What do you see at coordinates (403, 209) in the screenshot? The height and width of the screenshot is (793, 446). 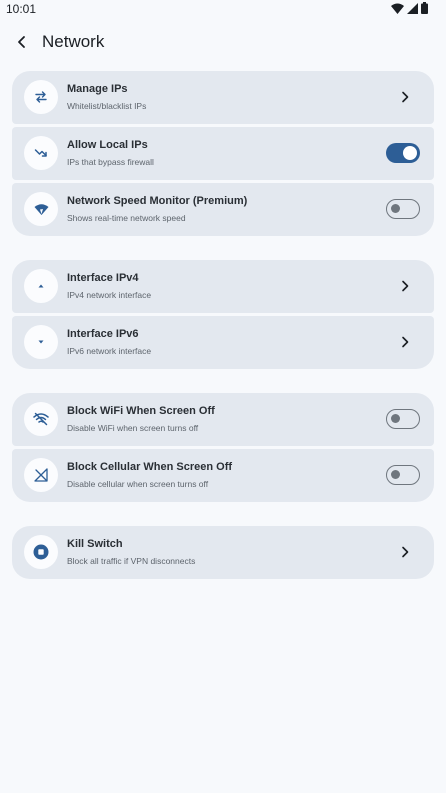 I see `network-speed-monitor-toggle` at bounding box center [403, 209].